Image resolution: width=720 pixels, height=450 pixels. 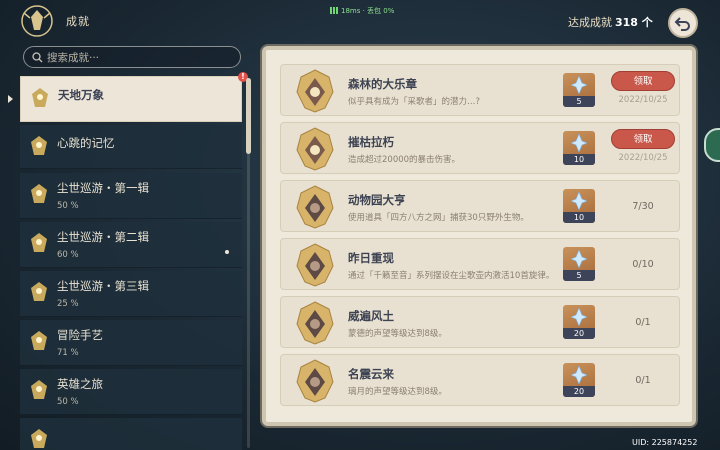 I want to click on page-title: 成就, so click(x=78, y=21).